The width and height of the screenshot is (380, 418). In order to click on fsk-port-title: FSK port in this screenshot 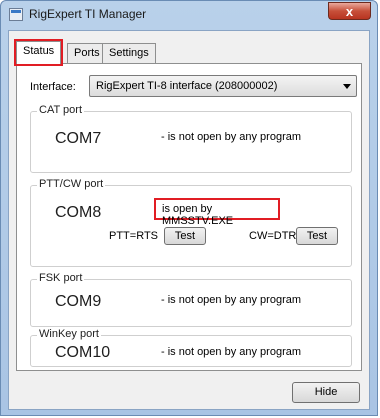, I will do `click(61, 278)`.